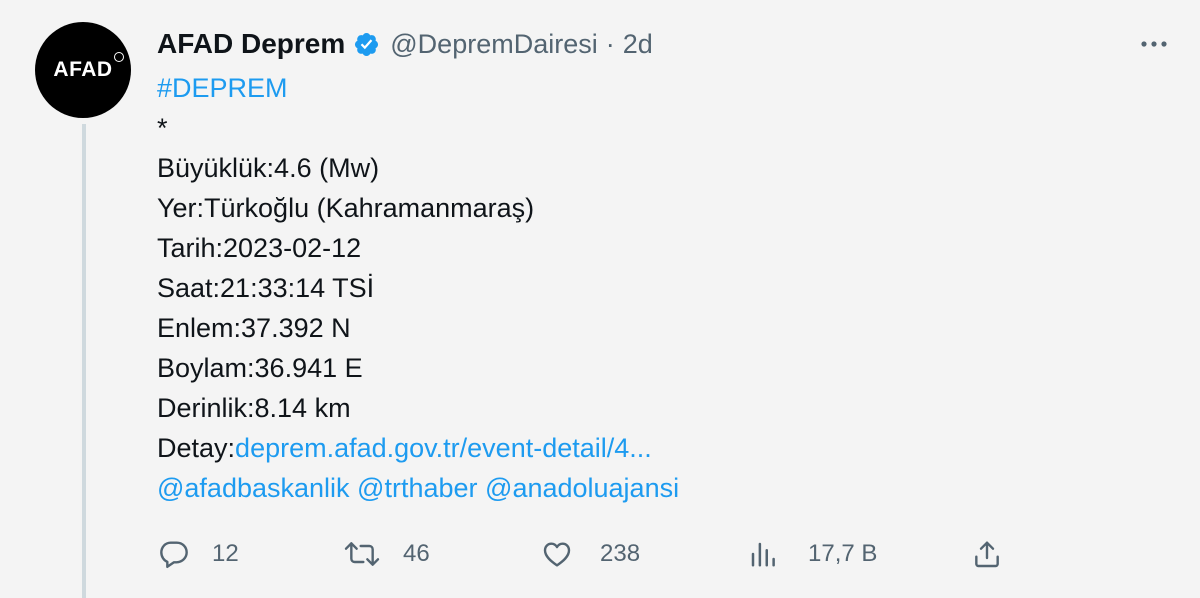 The height and width of the screenshot is (598, 1200). Describe the element at coordinates (366, 44) in the screenshot. I see `verified-badge-icon` at that location.